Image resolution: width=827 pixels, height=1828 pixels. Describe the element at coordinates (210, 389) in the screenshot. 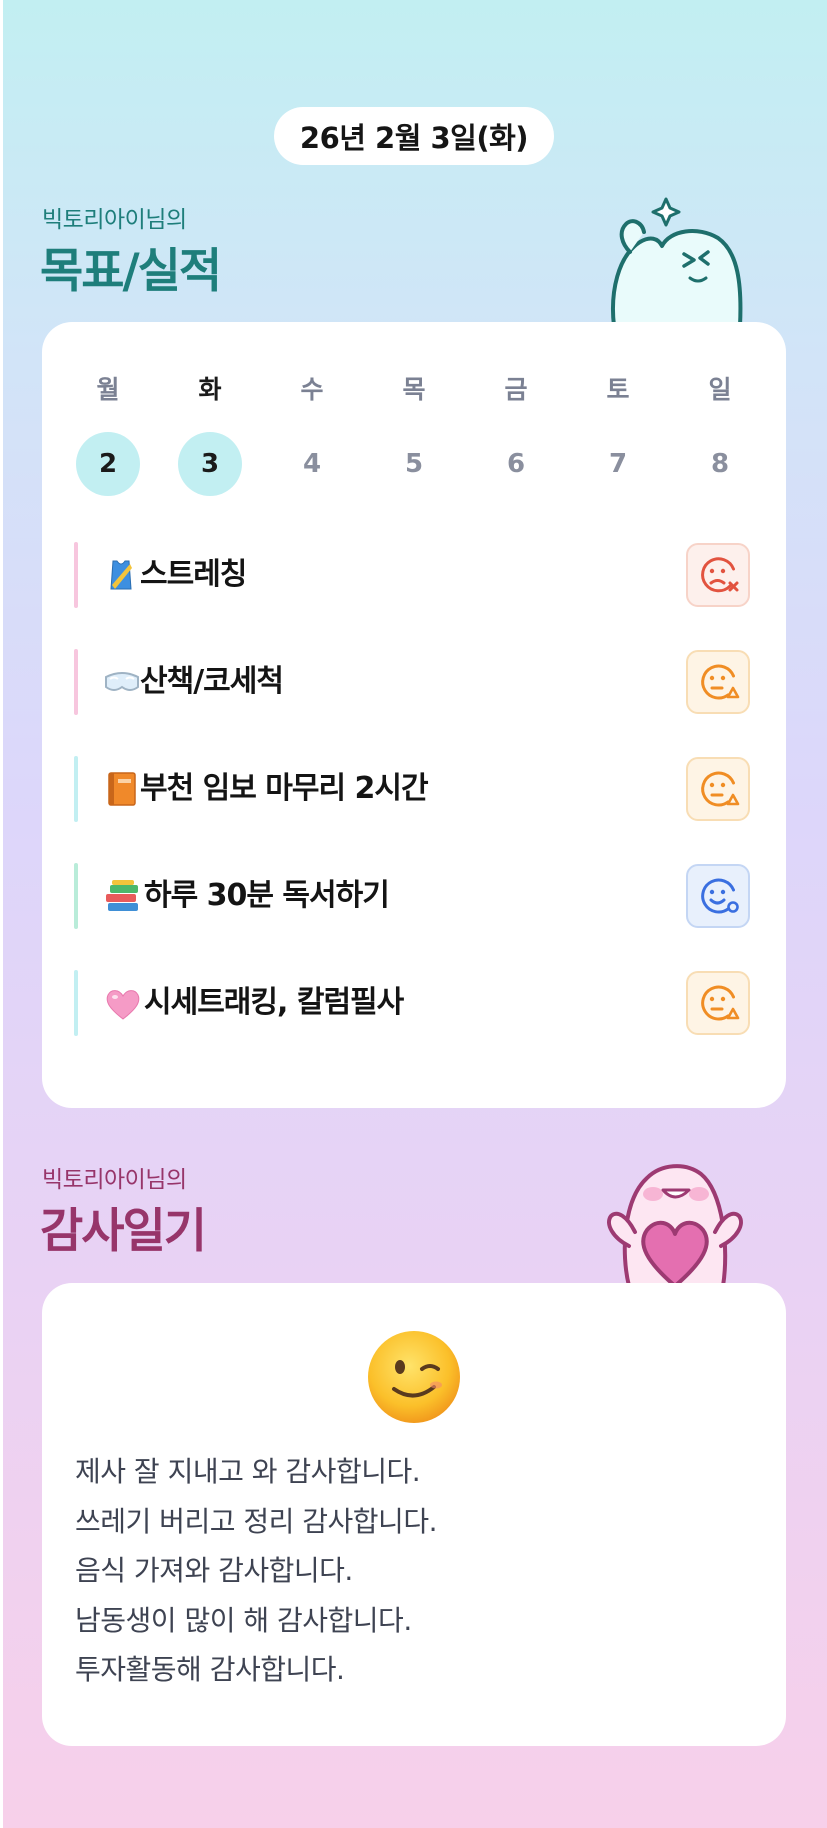

I see `weekday-tue: 화` at that location.